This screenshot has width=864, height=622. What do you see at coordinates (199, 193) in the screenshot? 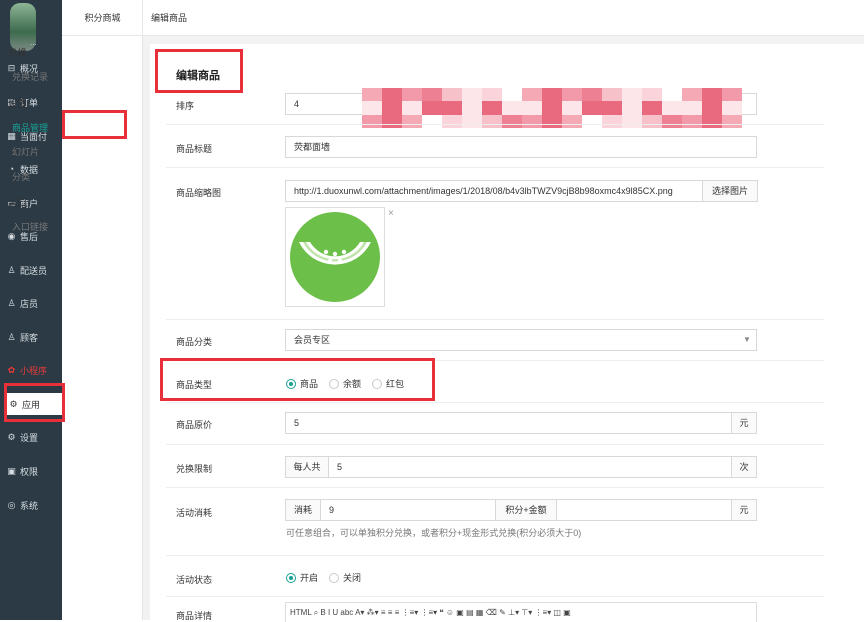
I see `thumb-label: 商品缩略图` at bounding box center [199, 193].